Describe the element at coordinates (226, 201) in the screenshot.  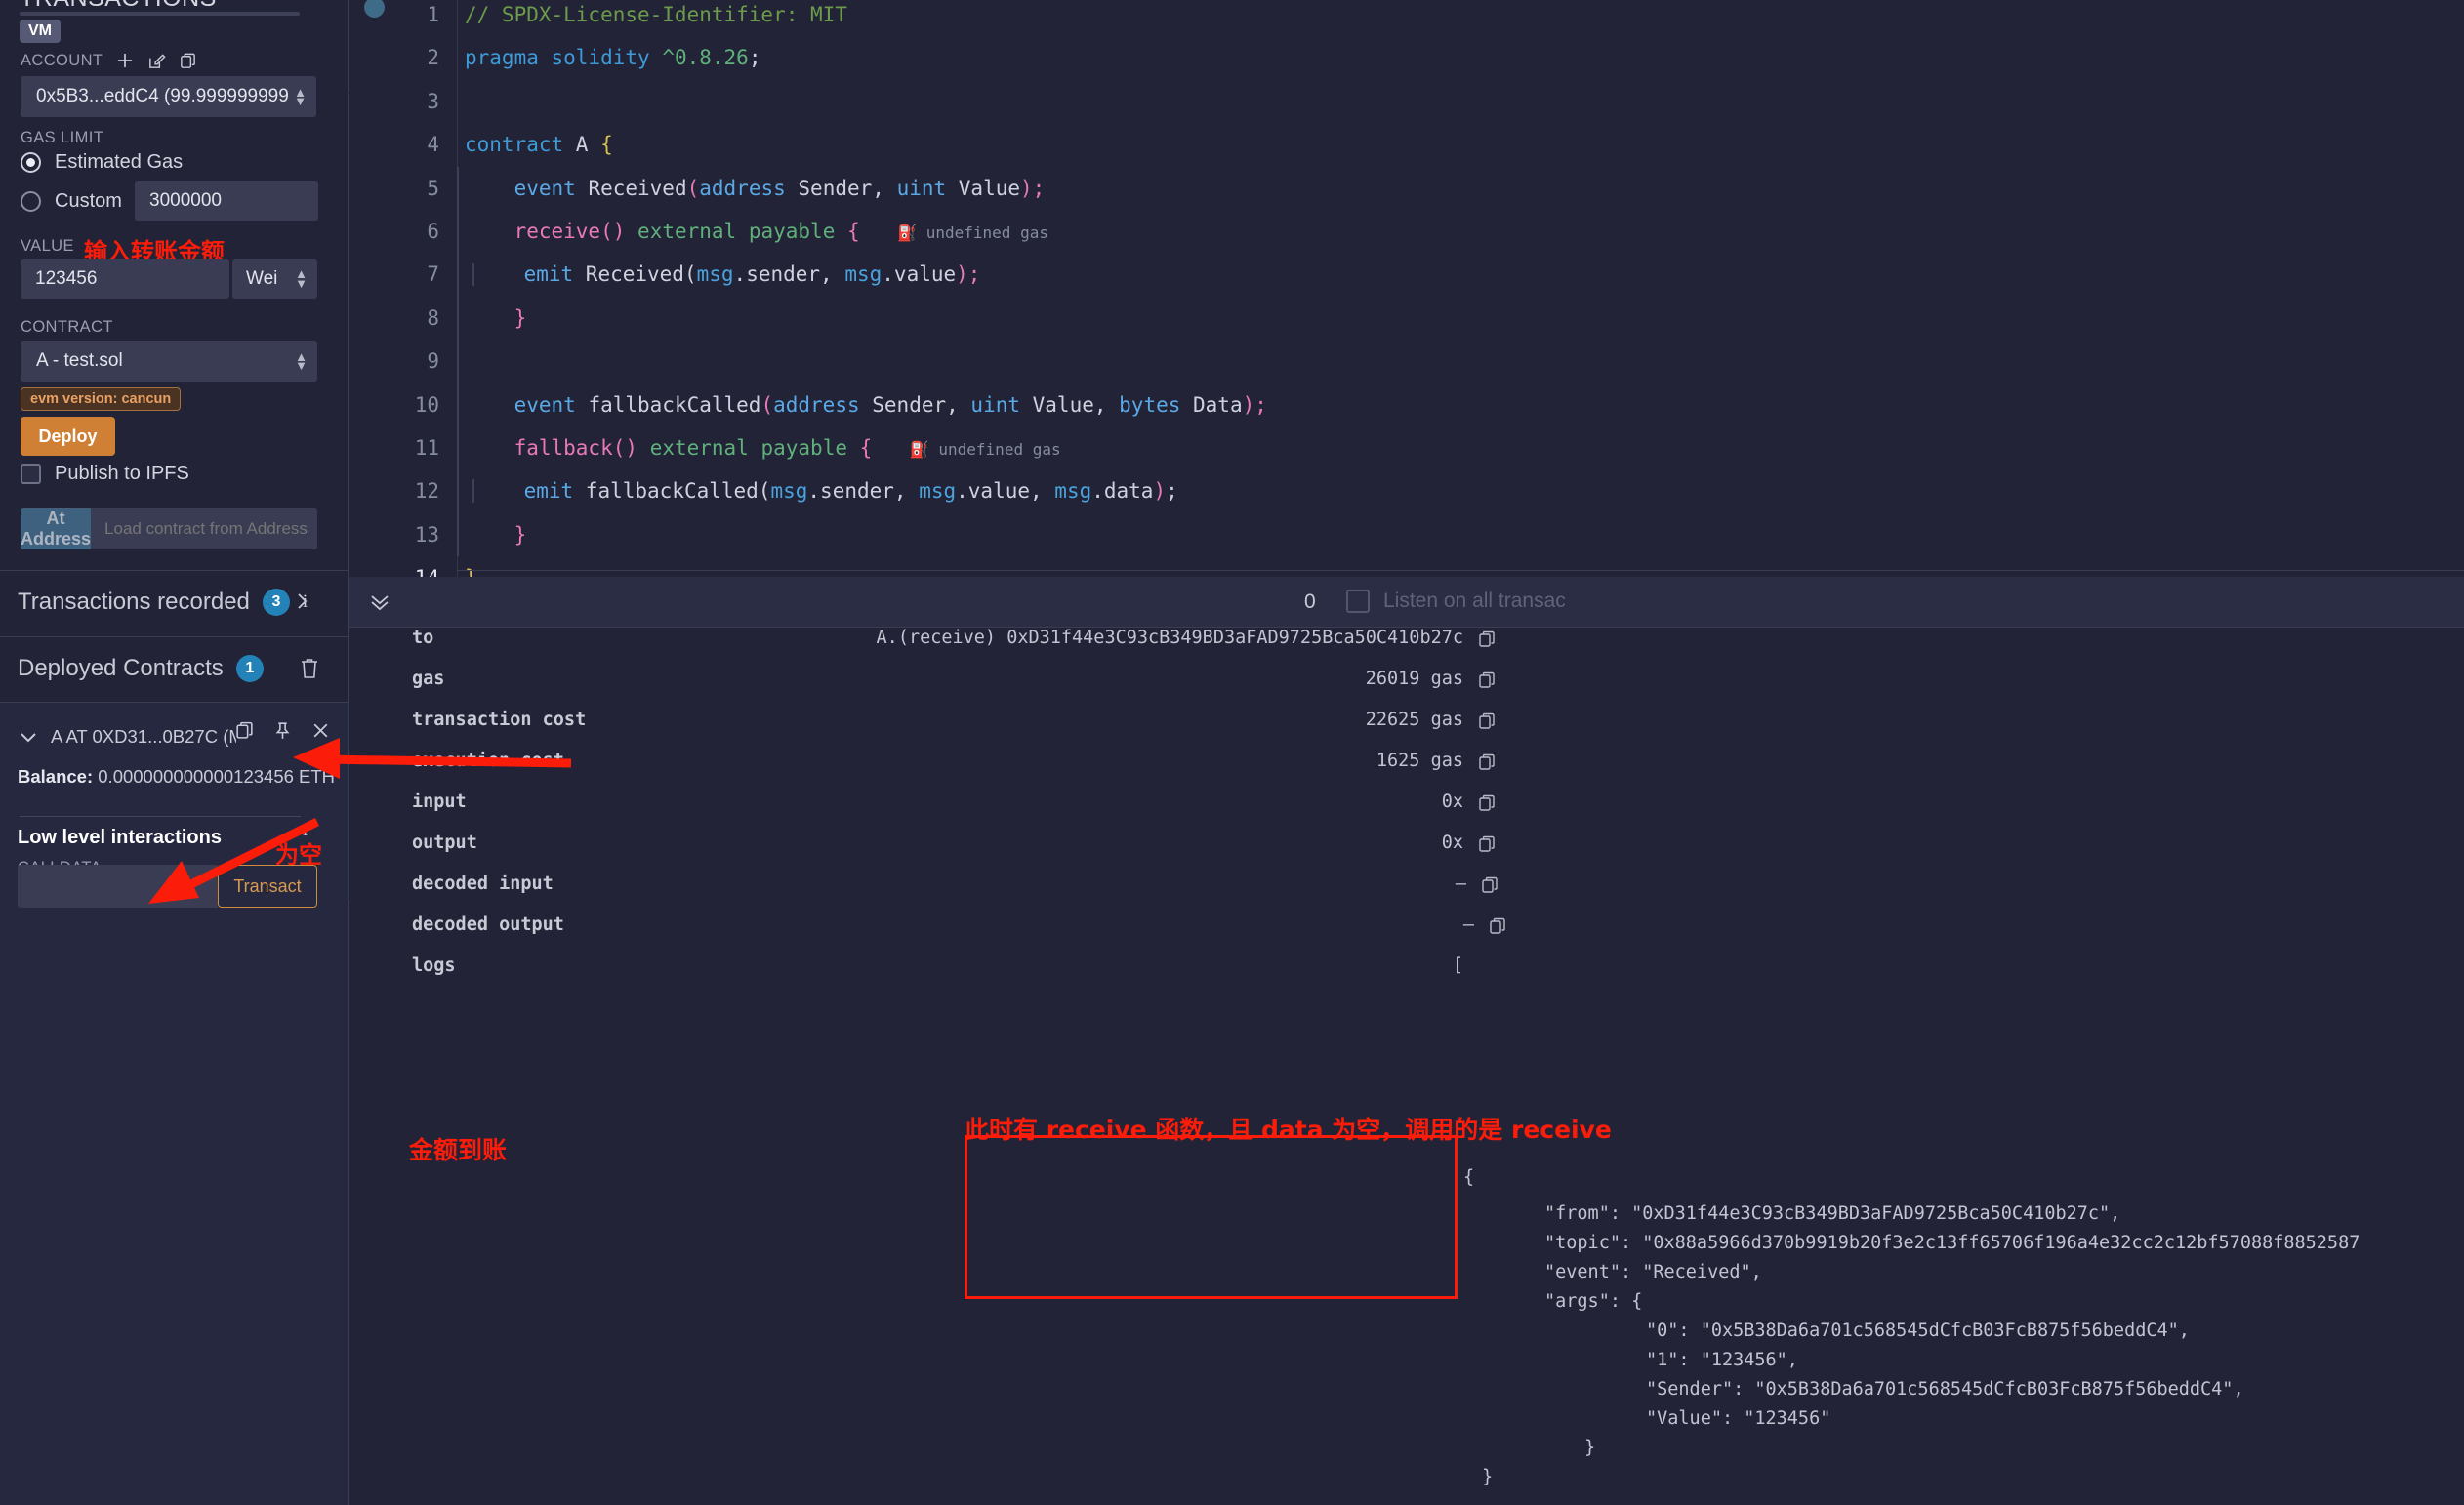
I see `custom-gas-input: 3000000` at that location.